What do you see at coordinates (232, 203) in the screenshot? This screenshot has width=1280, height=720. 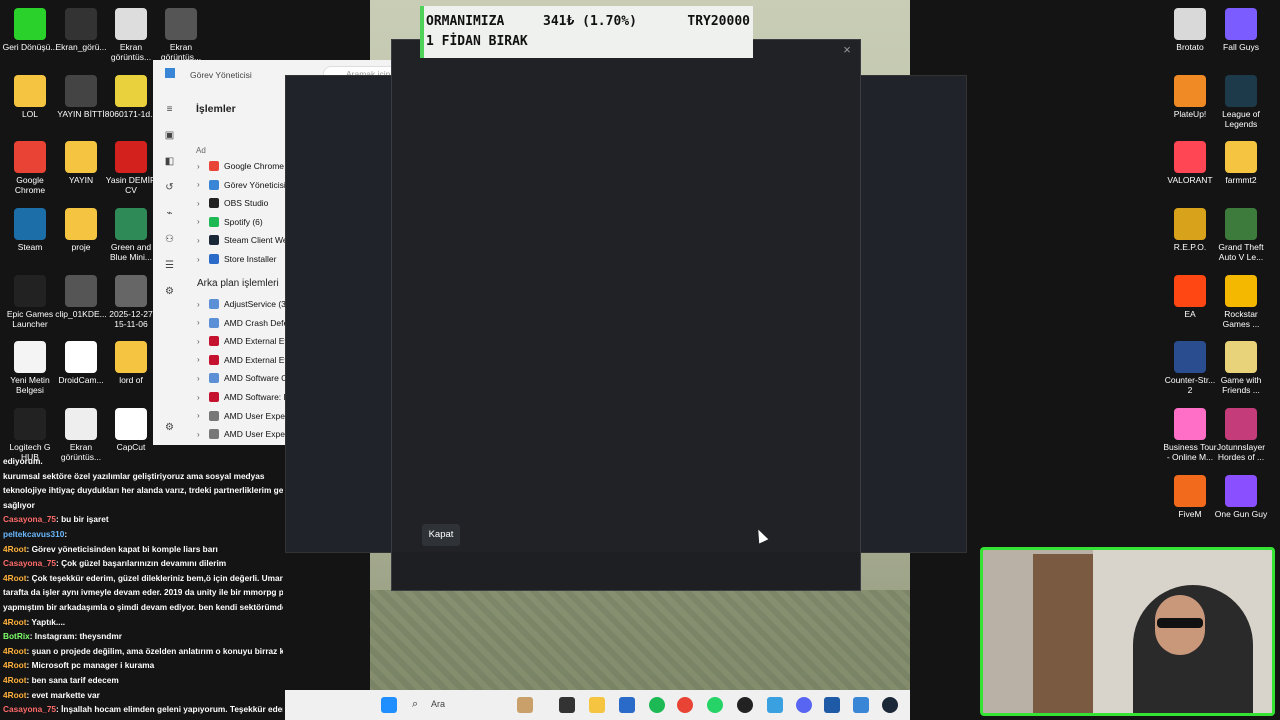 I see `process-row: › OBS Studio` at bounding box center [232, 203].